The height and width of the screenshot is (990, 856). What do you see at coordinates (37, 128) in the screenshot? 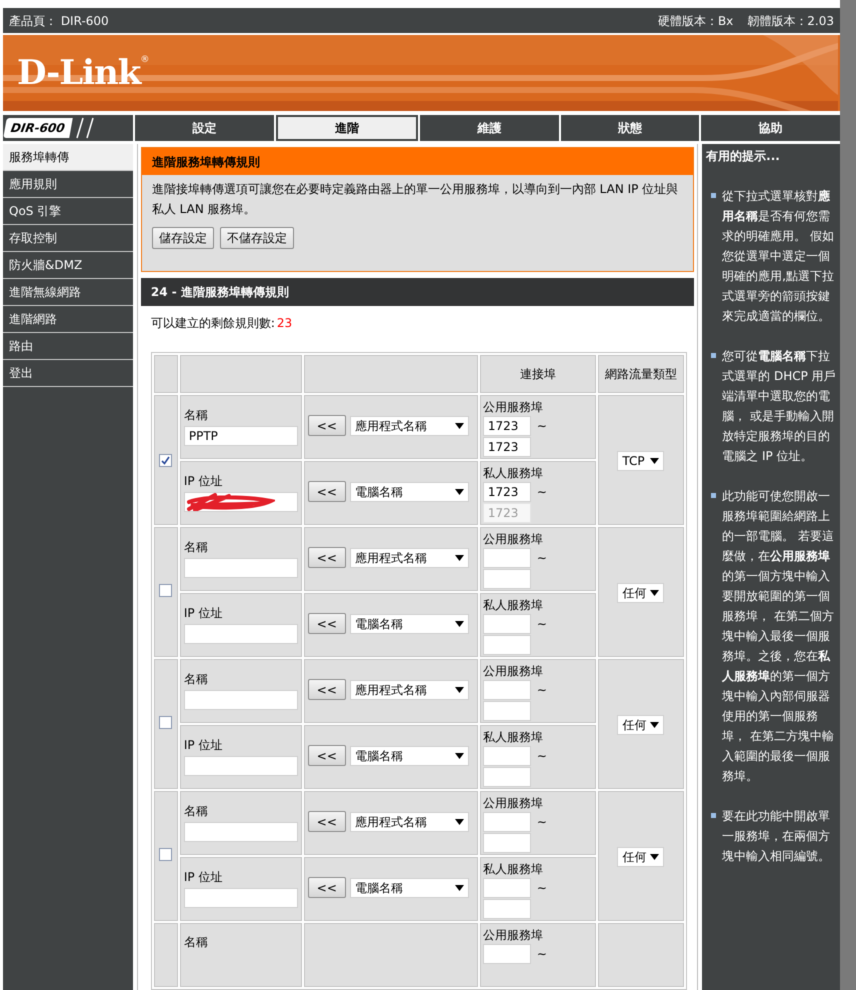
I see `model-badge: DIR-600` at bounding box center [37, 128].